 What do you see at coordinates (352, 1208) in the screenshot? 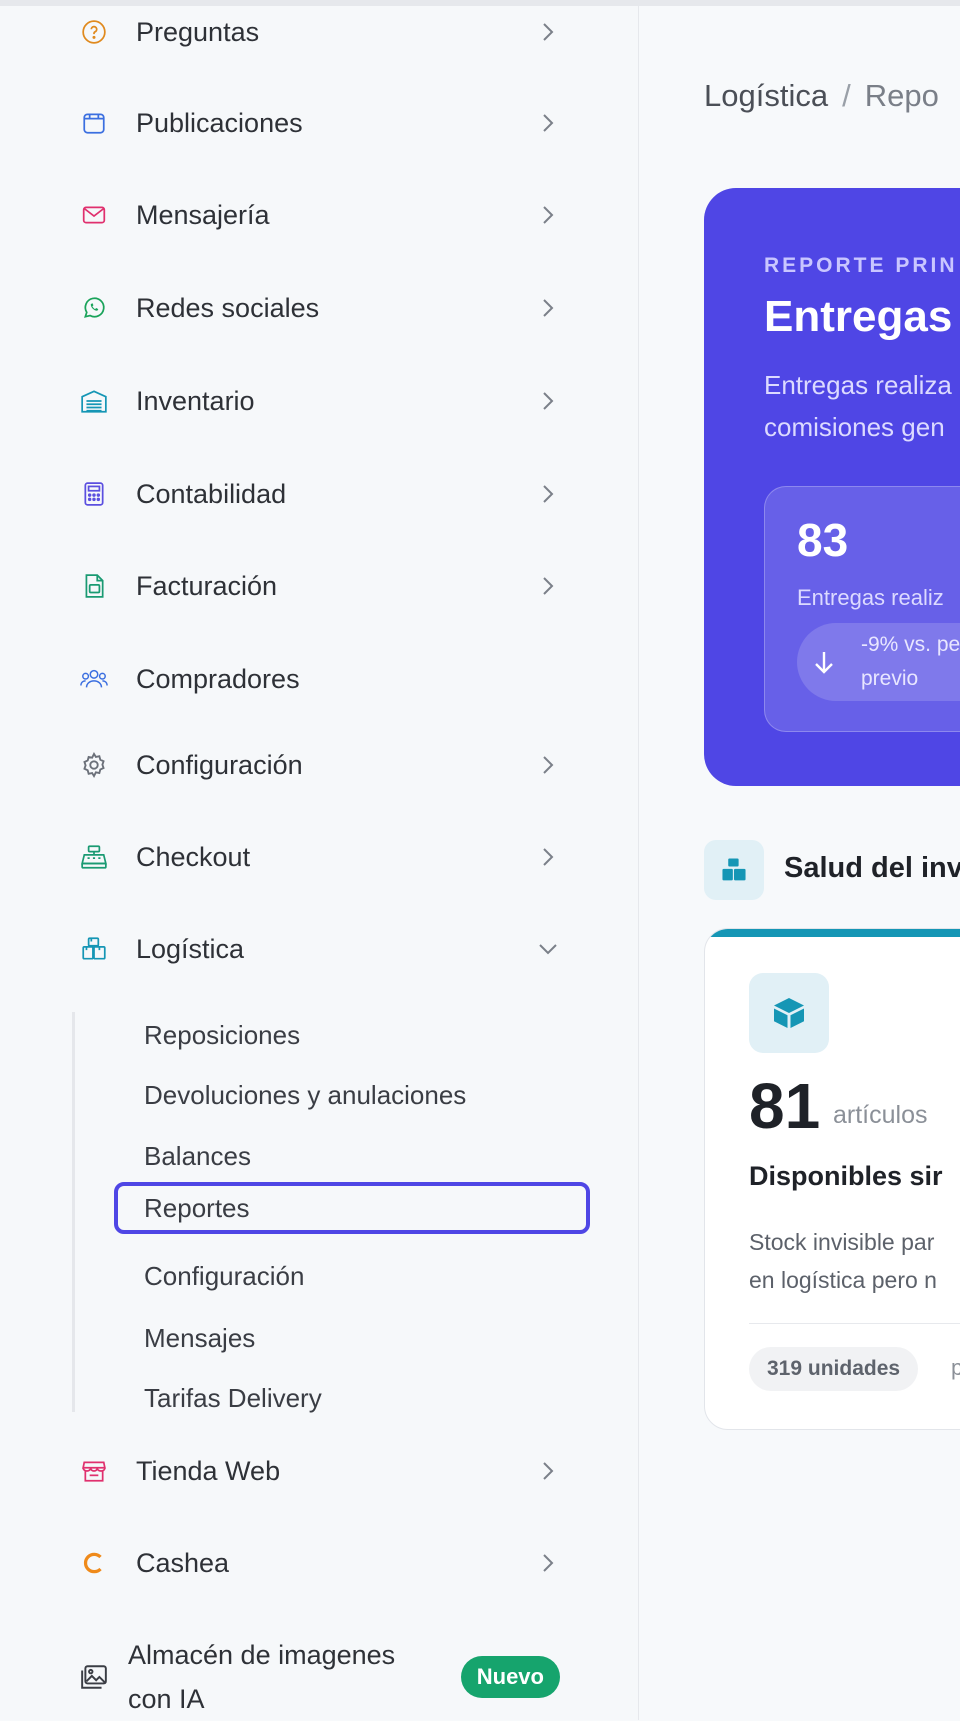
I see `submenu-item-reportes: Reportes` at bounding box center [352, 1208].